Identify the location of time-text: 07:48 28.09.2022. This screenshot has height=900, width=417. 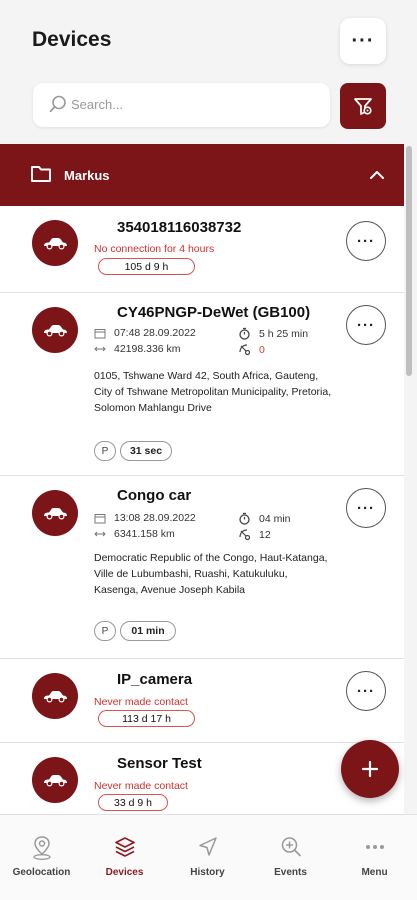
(155, 333).